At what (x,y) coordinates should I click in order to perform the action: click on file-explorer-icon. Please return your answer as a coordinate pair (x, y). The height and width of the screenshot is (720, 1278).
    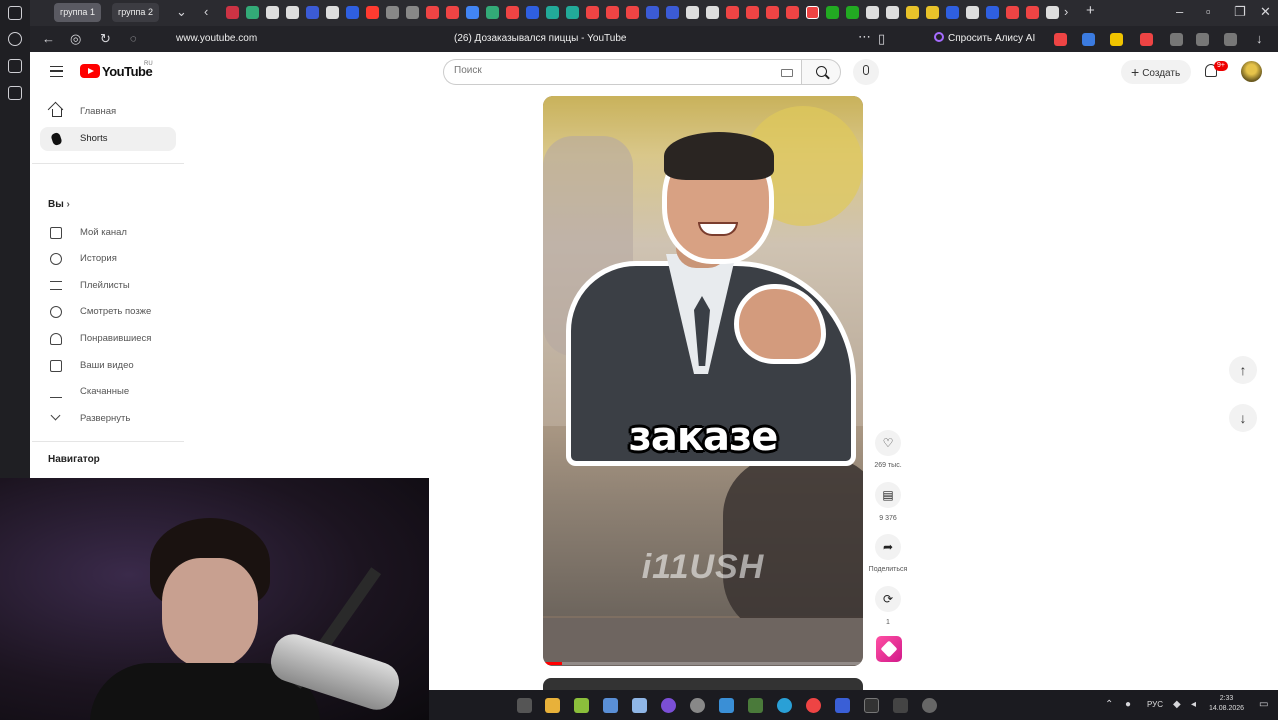
    Looking at the image, I should click on (552, 705).